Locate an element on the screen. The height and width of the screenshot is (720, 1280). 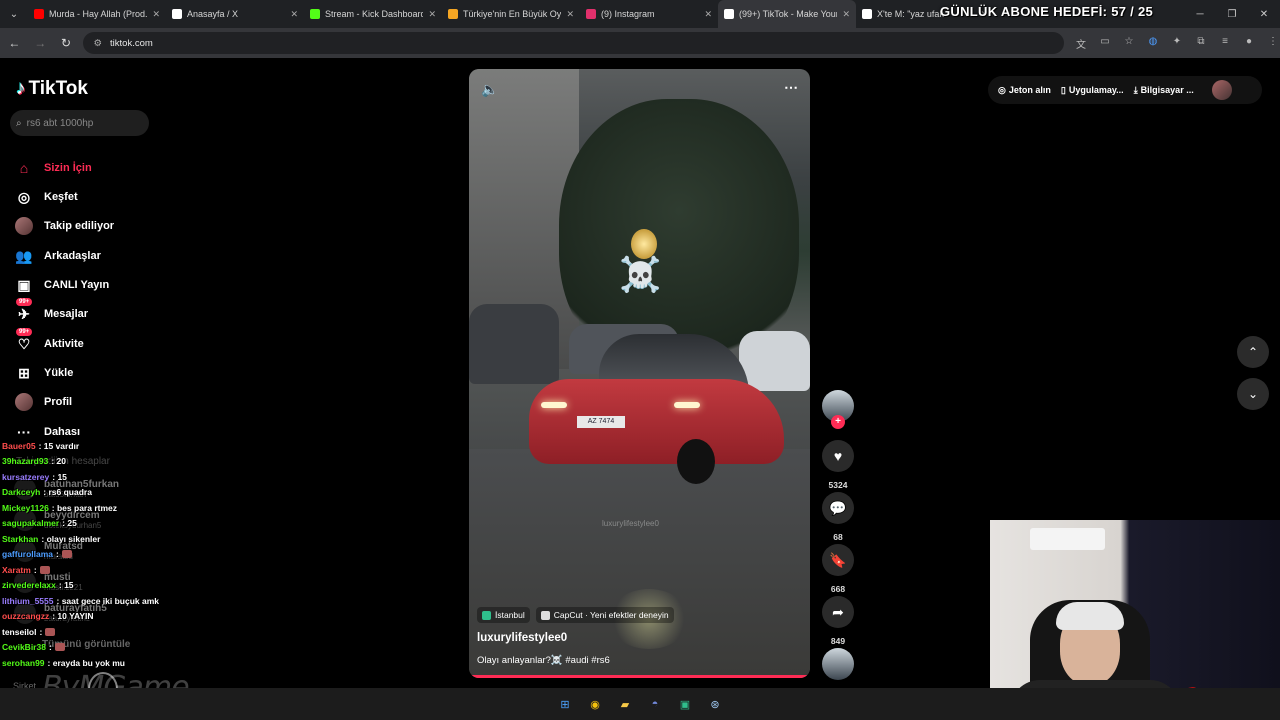
sidebar-item: ▣ CANLI Yayın is located at coordinates (61, 285).